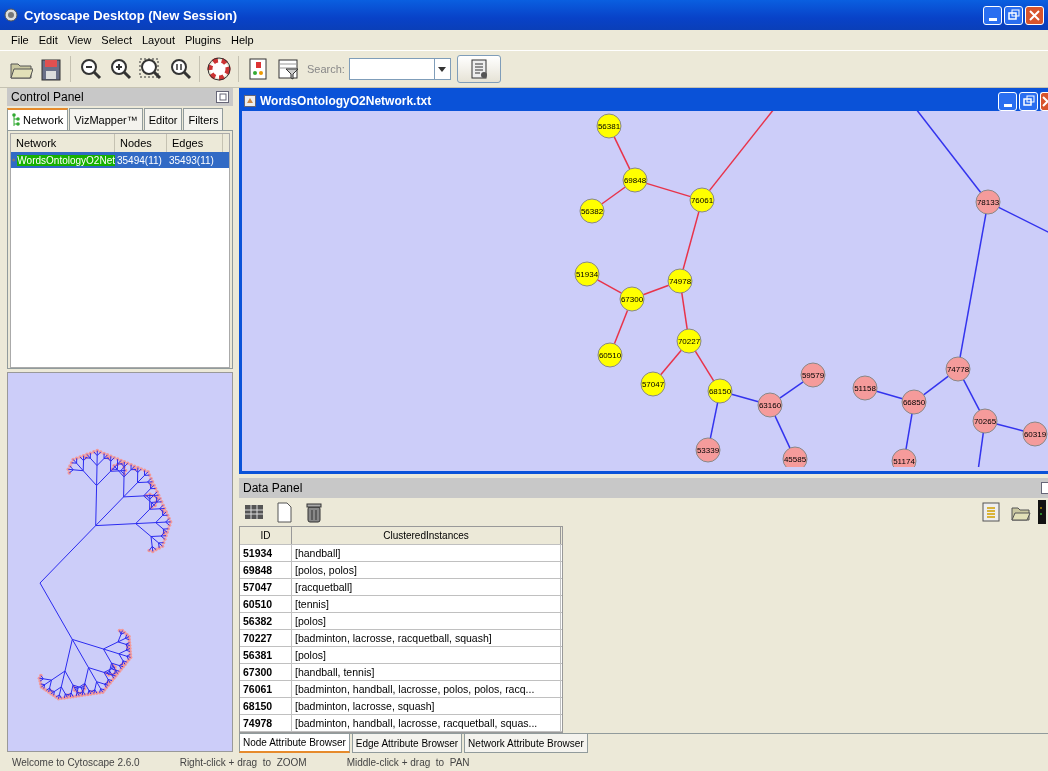  I want to click on menu-item: Help, so click(242, 40).